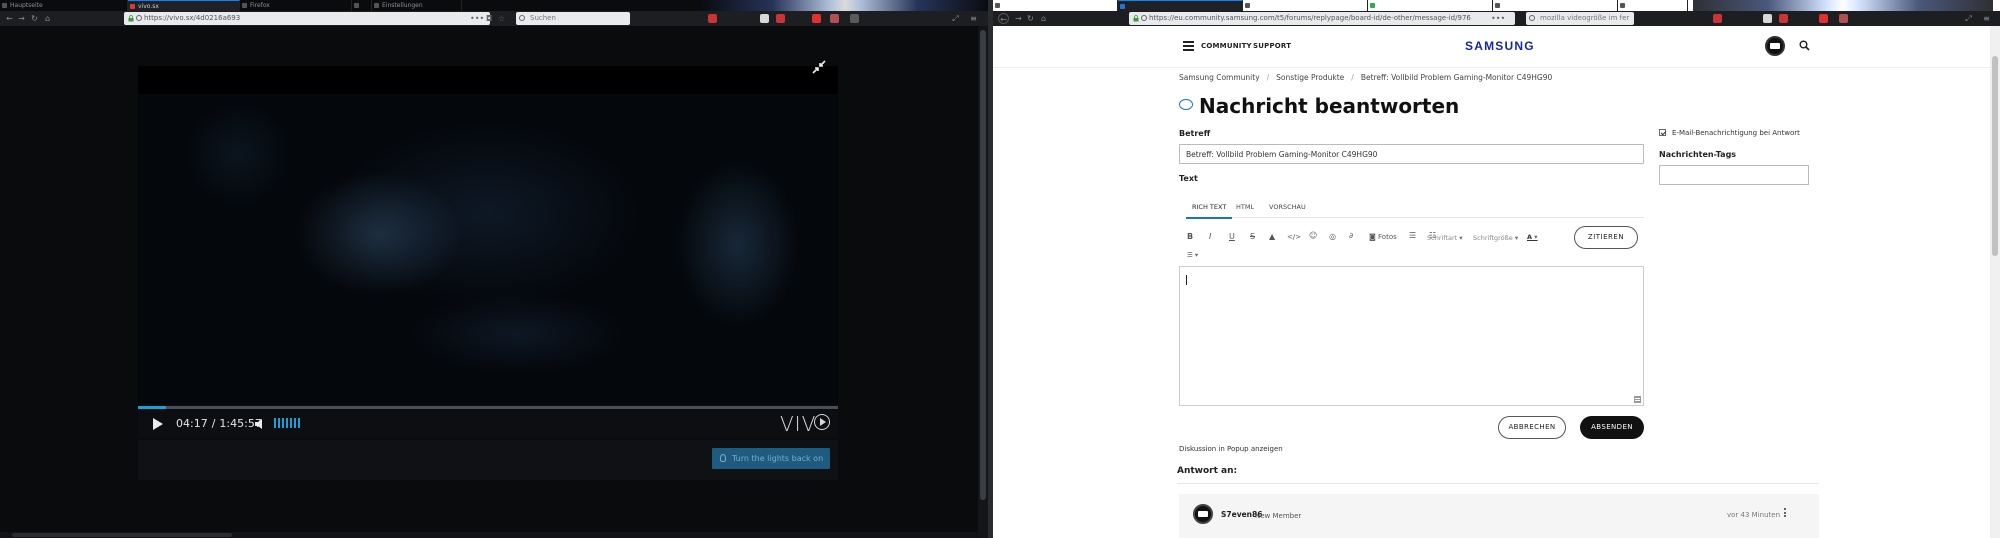 This screenshot has height=538, width=2000. What do you see at coordinates (1532, 427) in the screenshot?
I see `cancel-button: ABBRECHEN` at bounding box center [1532, 427].